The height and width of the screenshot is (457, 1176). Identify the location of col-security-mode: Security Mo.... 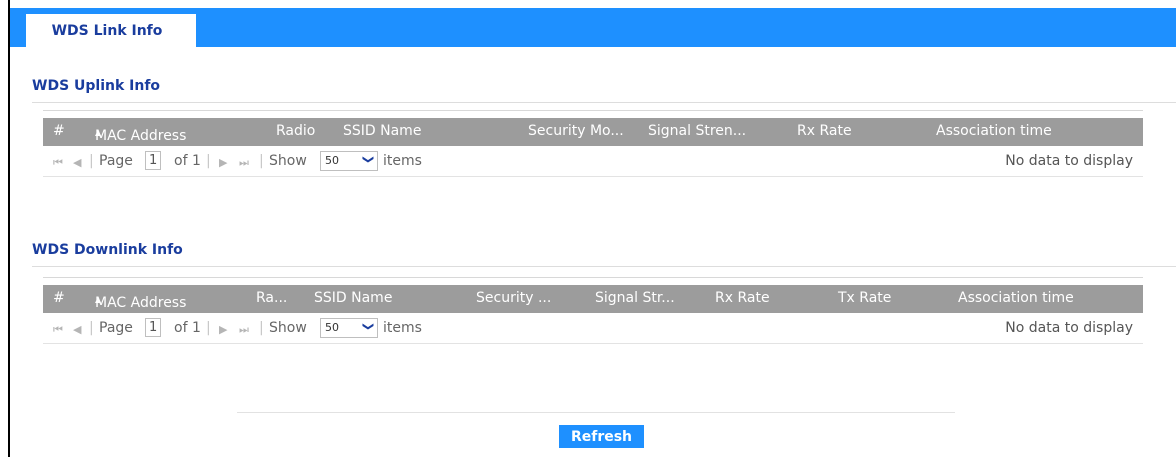
(576, 131).